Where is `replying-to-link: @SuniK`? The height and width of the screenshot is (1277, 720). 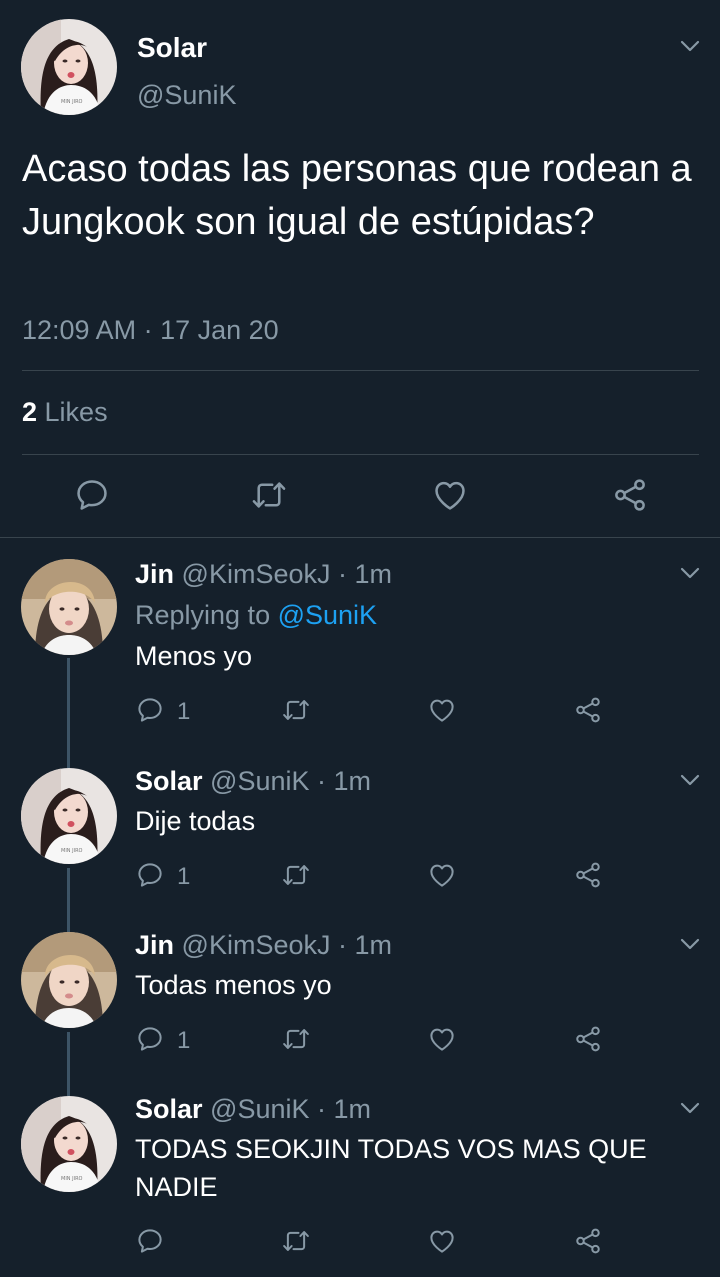
replying-to-link: @SuniK is located at coordinates (327, 615).